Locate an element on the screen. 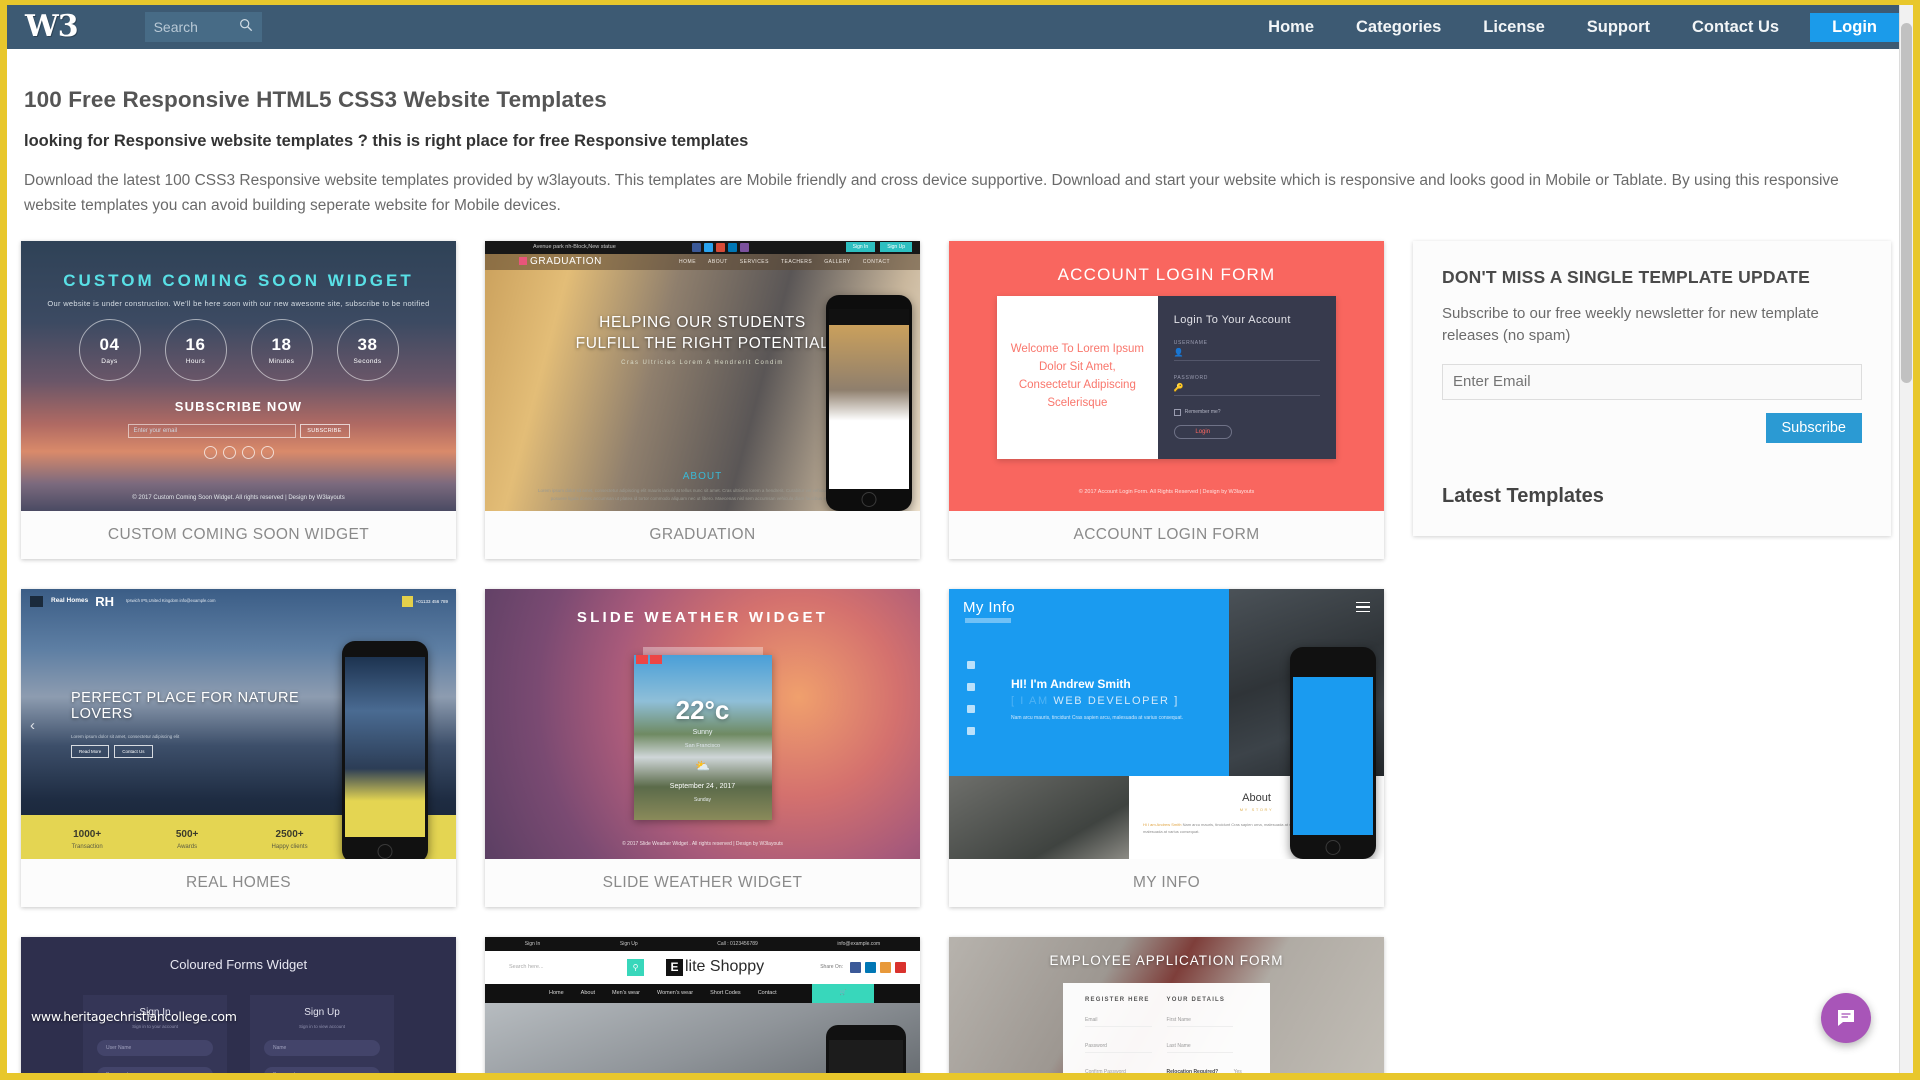  thumb-nav-gallery: GALLERY is located at coordinates (837, 261).